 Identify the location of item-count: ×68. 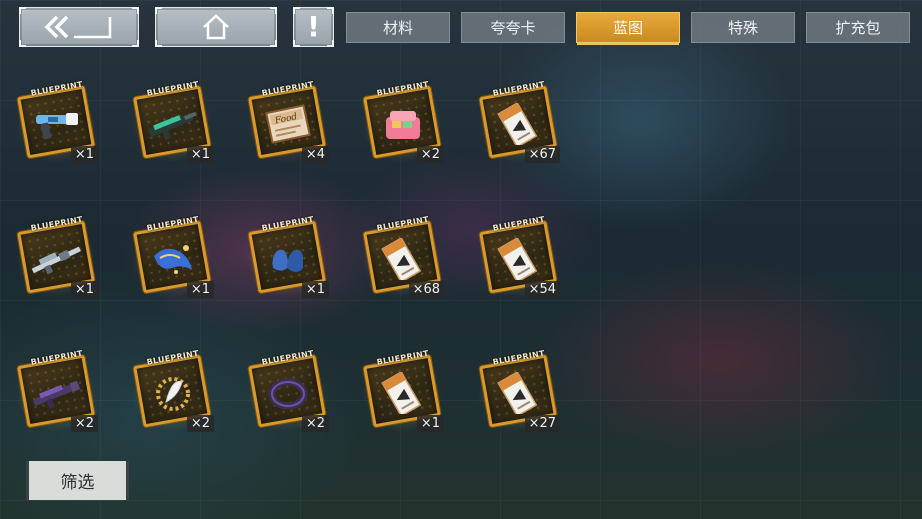
(426, 289).